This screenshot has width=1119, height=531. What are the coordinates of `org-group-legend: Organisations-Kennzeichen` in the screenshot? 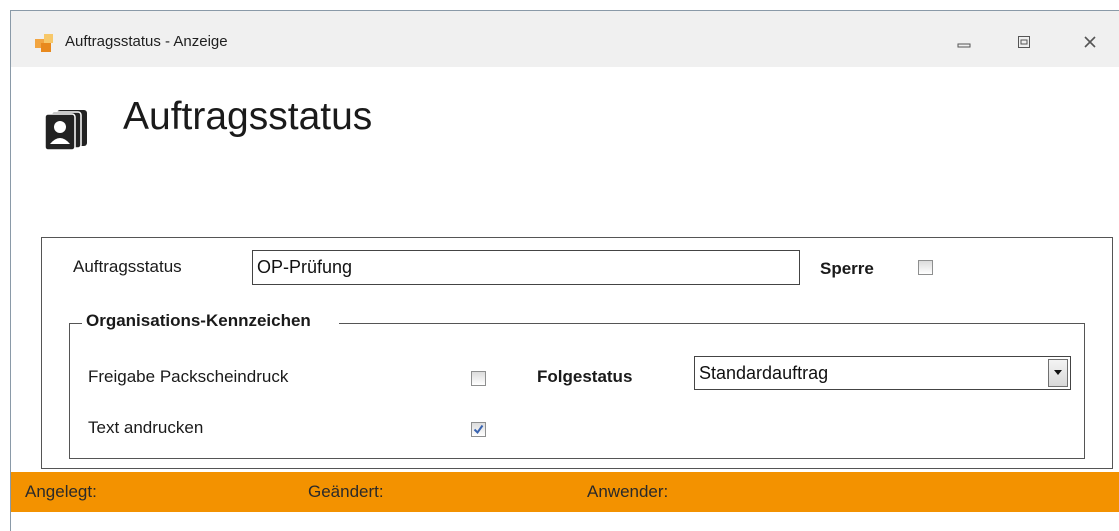 It's located at (210, 321).